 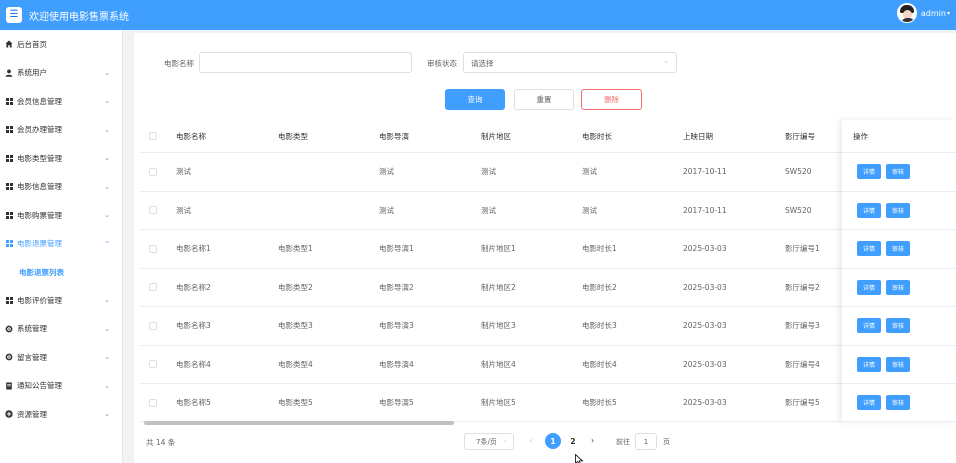 What do you see at coordinates (161, 442) in the screenshot?
I see `total-count: 共 14 条` at bounding box center [161, 442].